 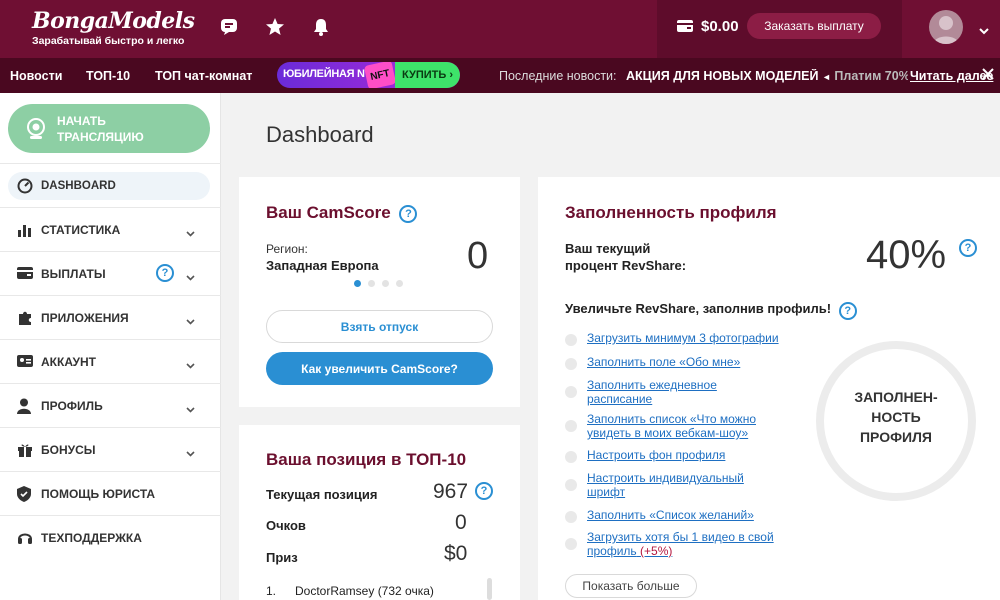 What do you see at coordinates (680, 544) in the screenshot?
I see `task-link-text: Загрузить хотя бы 1 видео в свой профиль` at bounding box center [680, 544].